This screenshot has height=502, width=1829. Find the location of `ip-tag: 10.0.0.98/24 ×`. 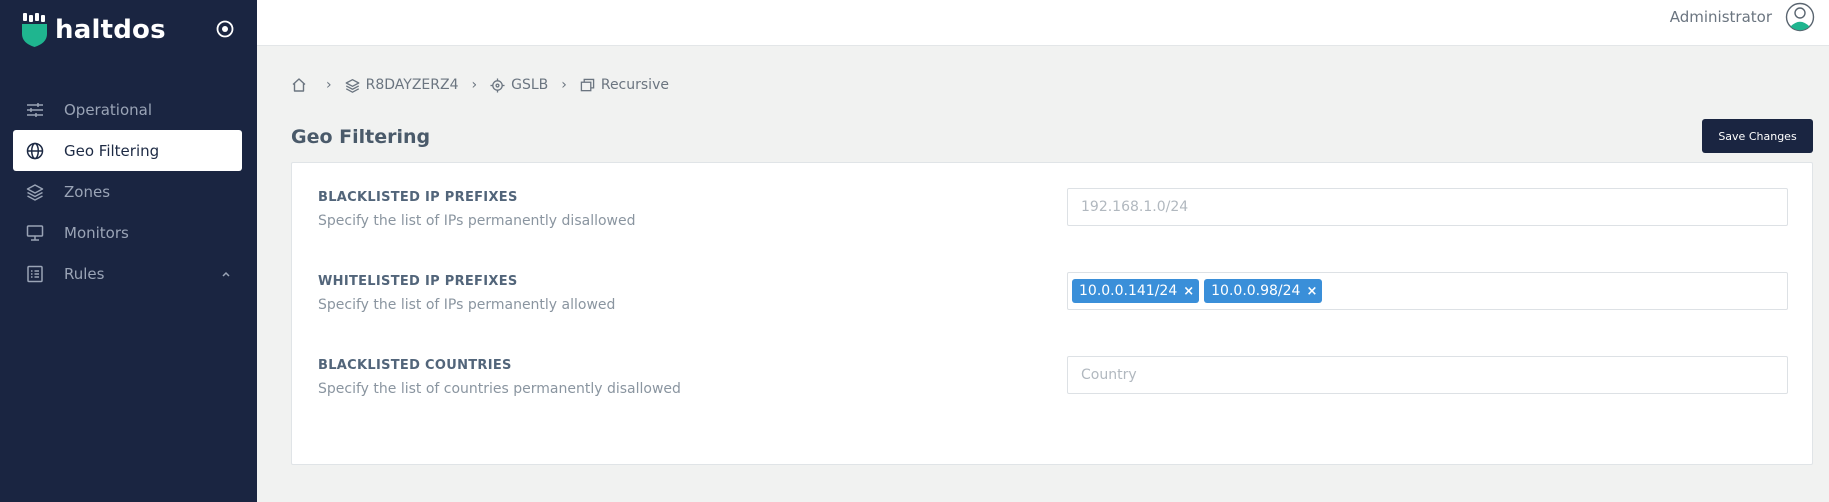

ip-tag: 10.0.0.98/24 × is located at coordinates (1263, 291).